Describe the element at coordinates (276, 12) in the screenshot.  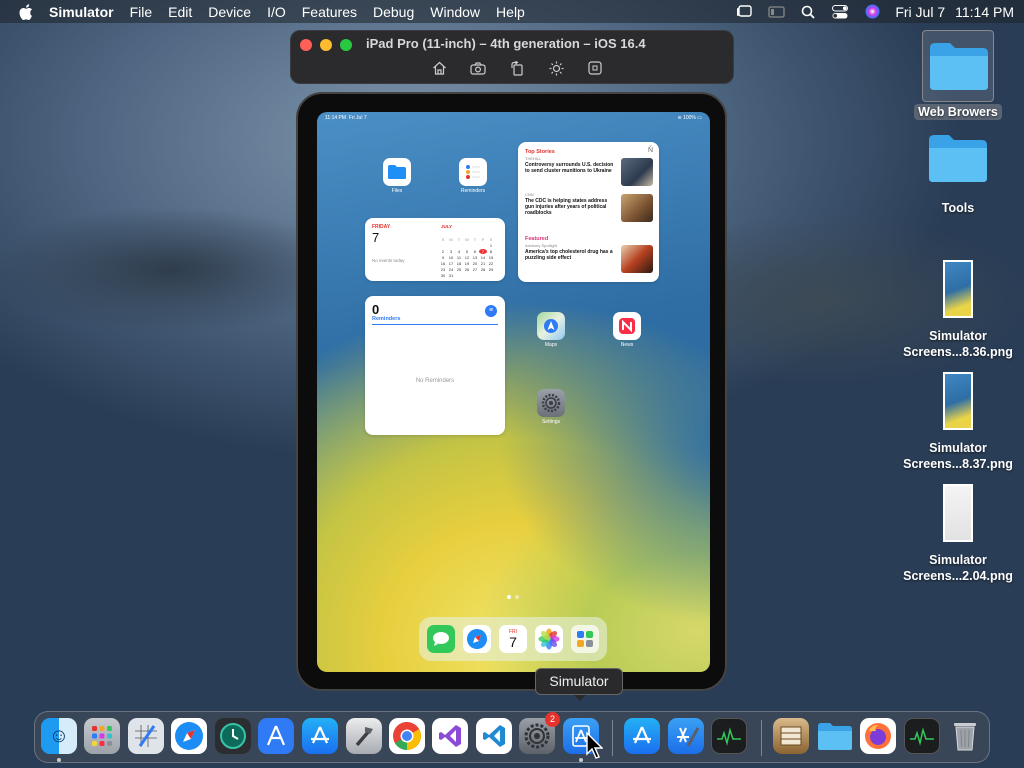
I see `menu-io: I/O` at that location.